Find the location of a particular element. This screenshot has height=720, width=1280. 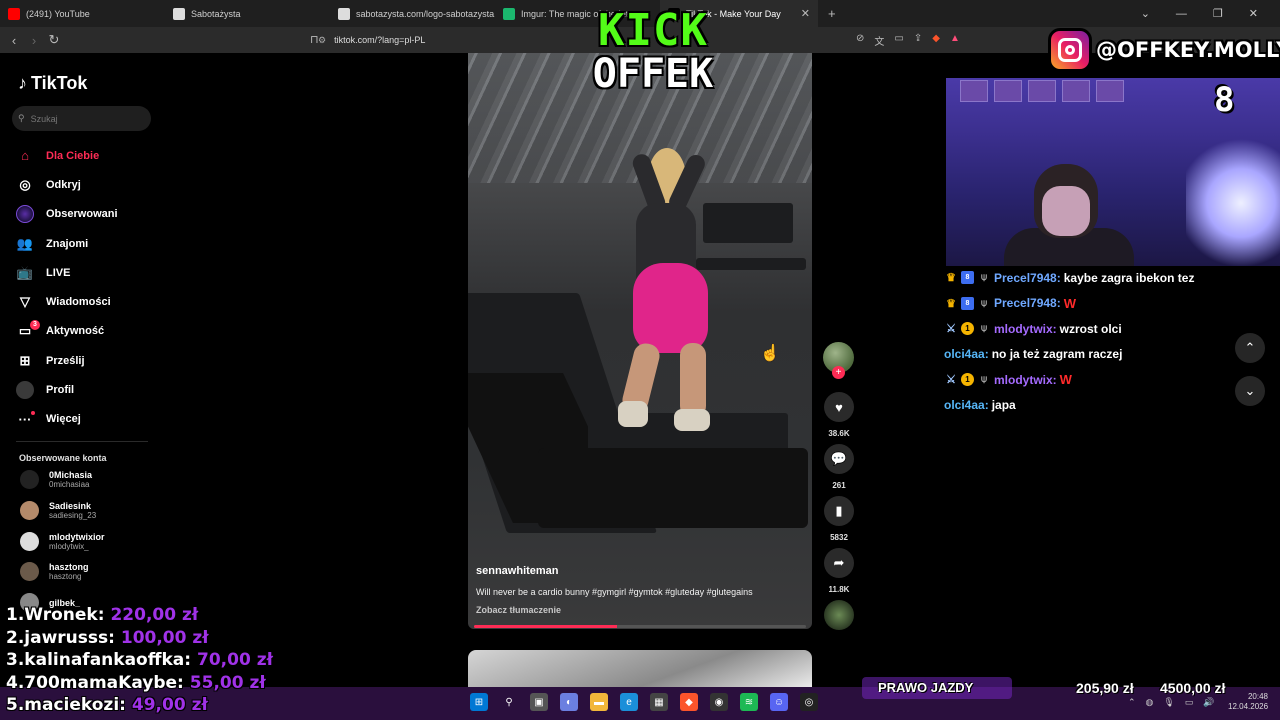

save-action: ▮ 5832 is located at coordinates (839, 519).